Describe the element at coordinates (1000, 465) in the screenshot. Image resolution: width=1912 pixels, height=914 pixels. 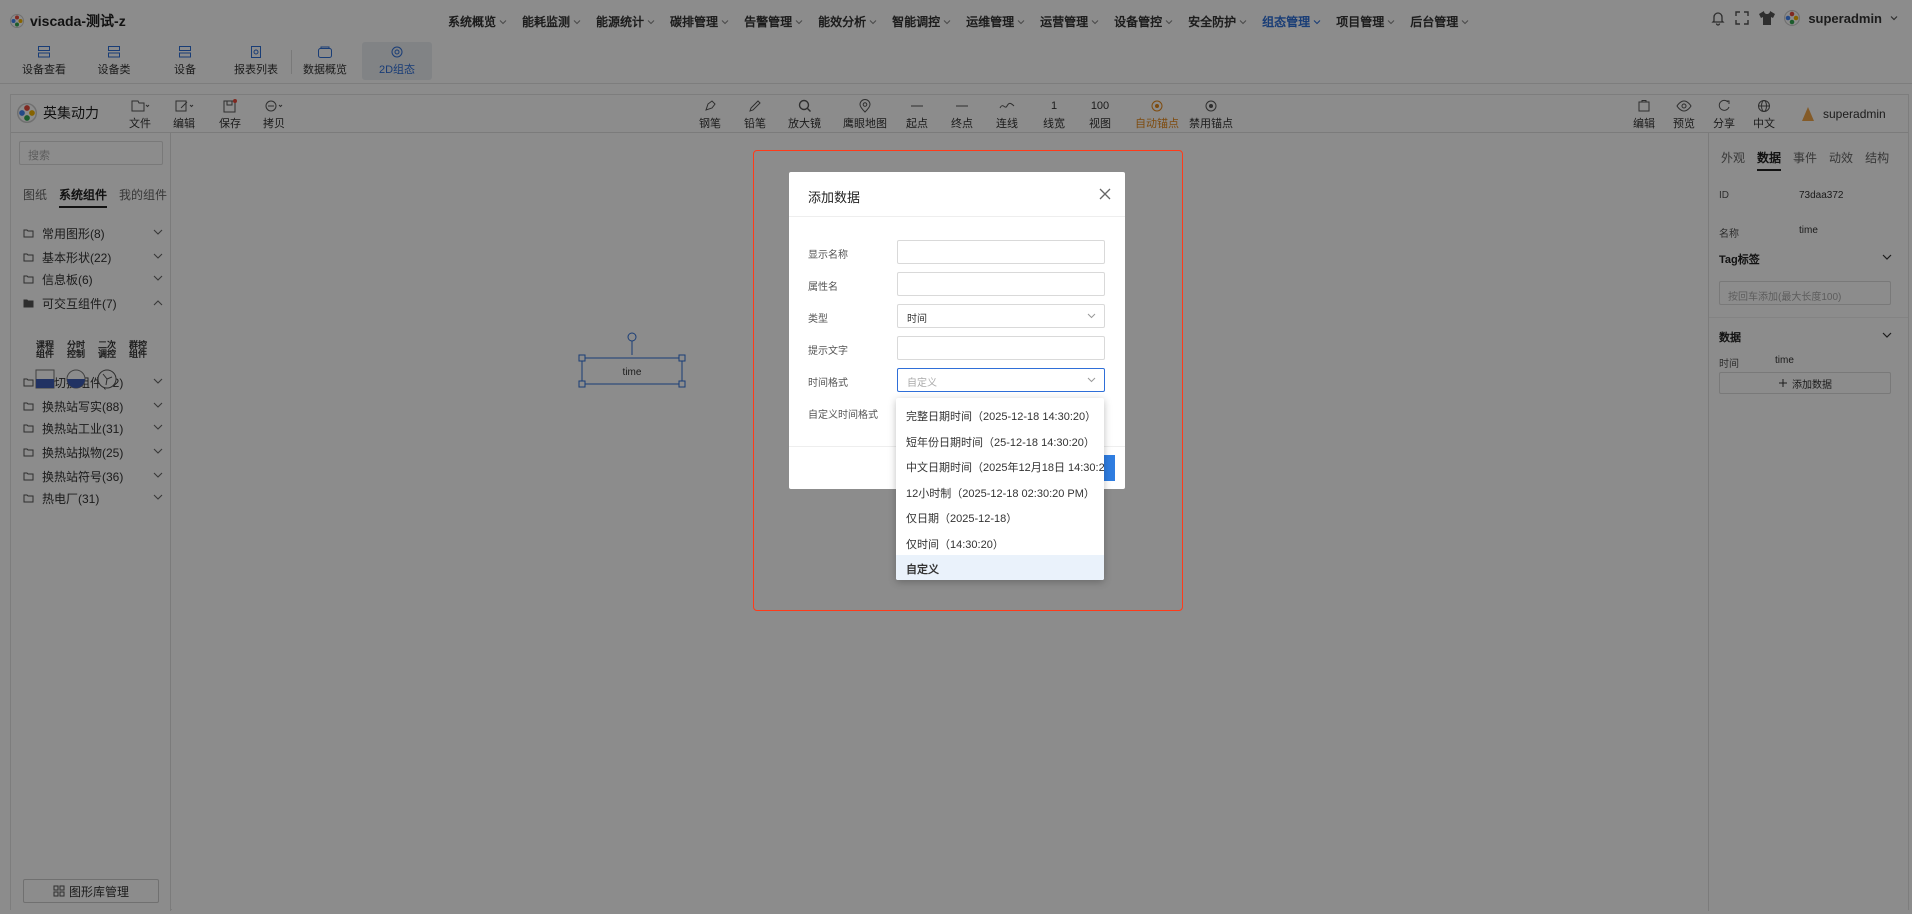
I see `time-format-option: 中文日期时间（2025年12月18日 14:30:20）` at that location.